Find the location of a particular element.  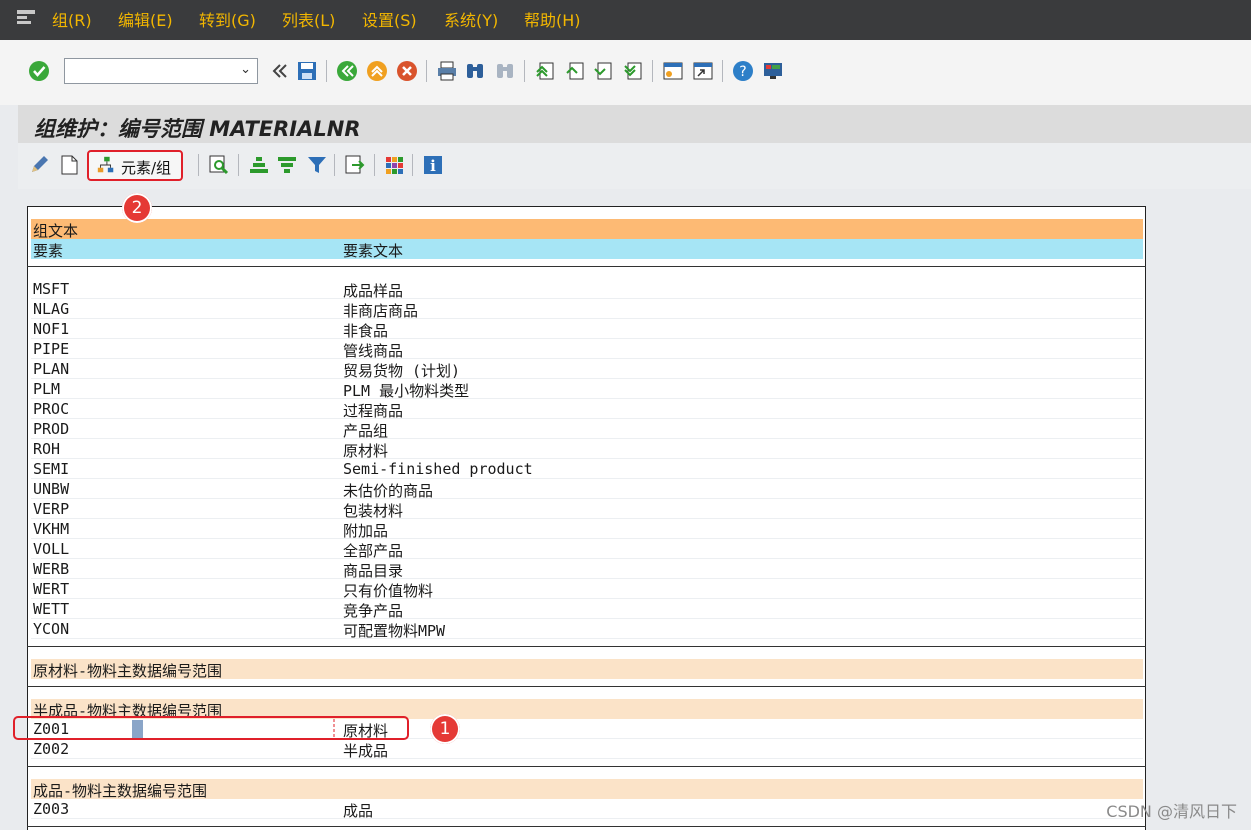

list-item: VERP 包装材料 is located at coordinates (587, 509).